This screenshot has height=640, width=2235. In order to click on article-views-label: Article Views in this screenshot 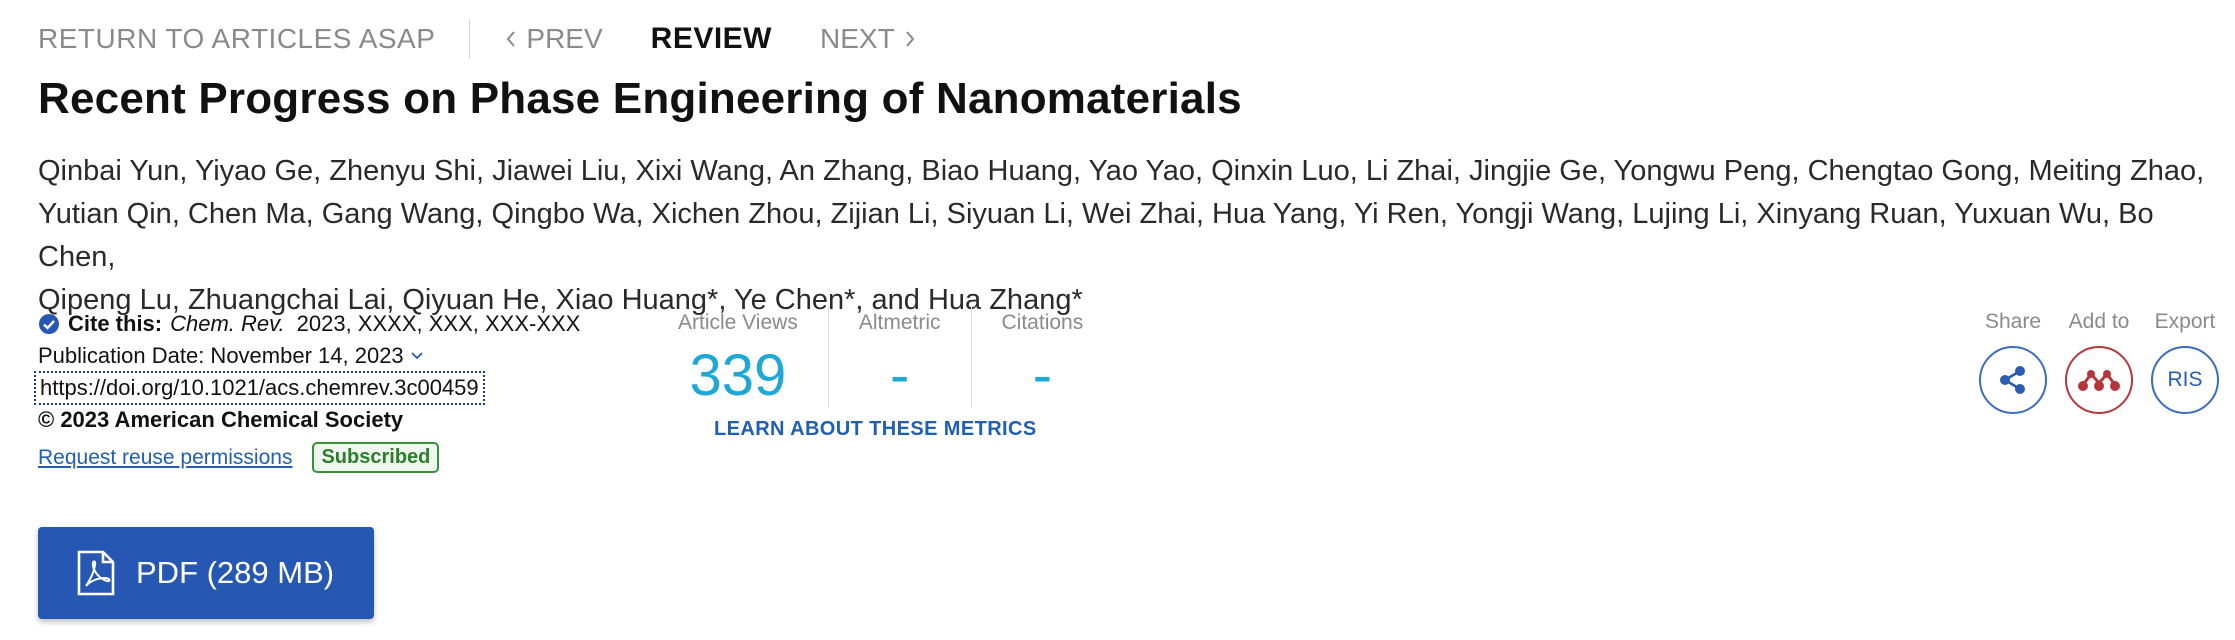, I will do `click(738, 322)`.